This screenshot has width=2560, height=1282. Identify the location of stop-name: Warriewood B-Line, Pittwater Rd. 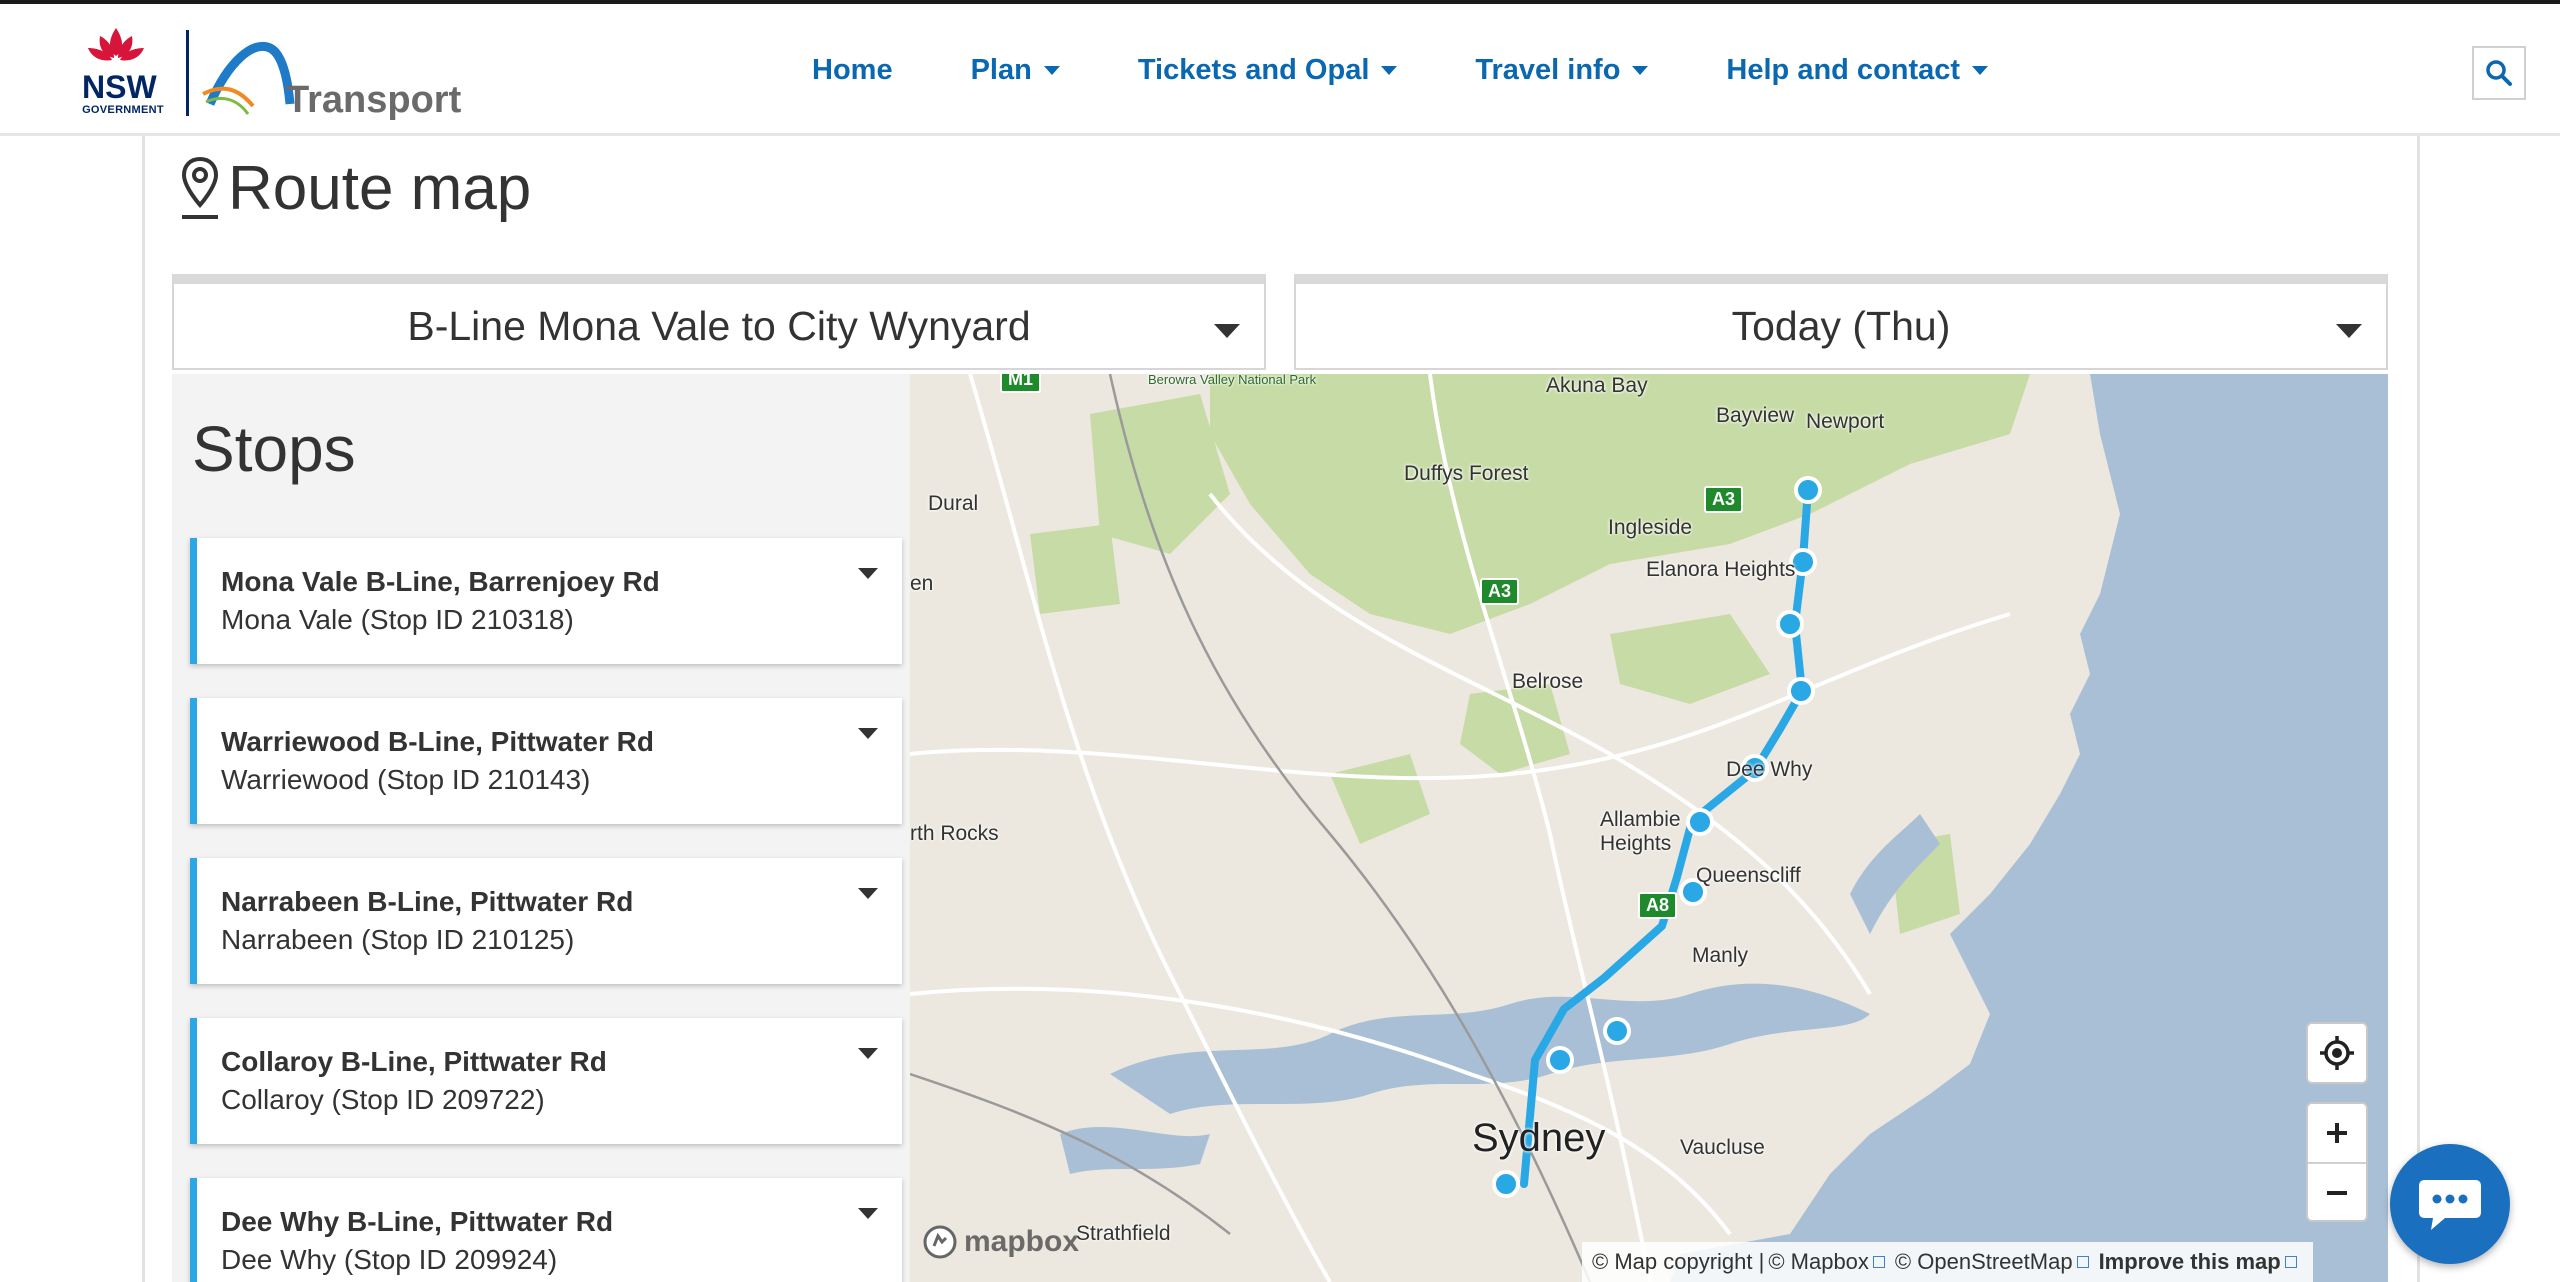
(437, 741).